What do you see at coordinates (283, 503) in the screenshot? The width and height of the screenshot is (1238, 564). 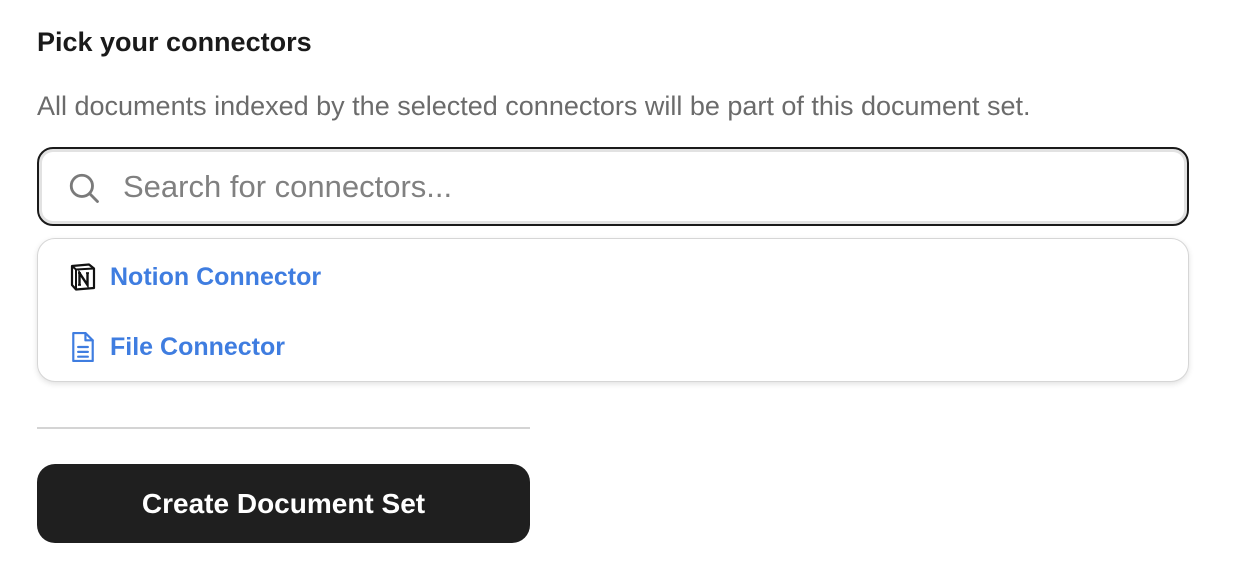 I see `create-document-set-button: Create Document Set` at bounding box center [283, 503].